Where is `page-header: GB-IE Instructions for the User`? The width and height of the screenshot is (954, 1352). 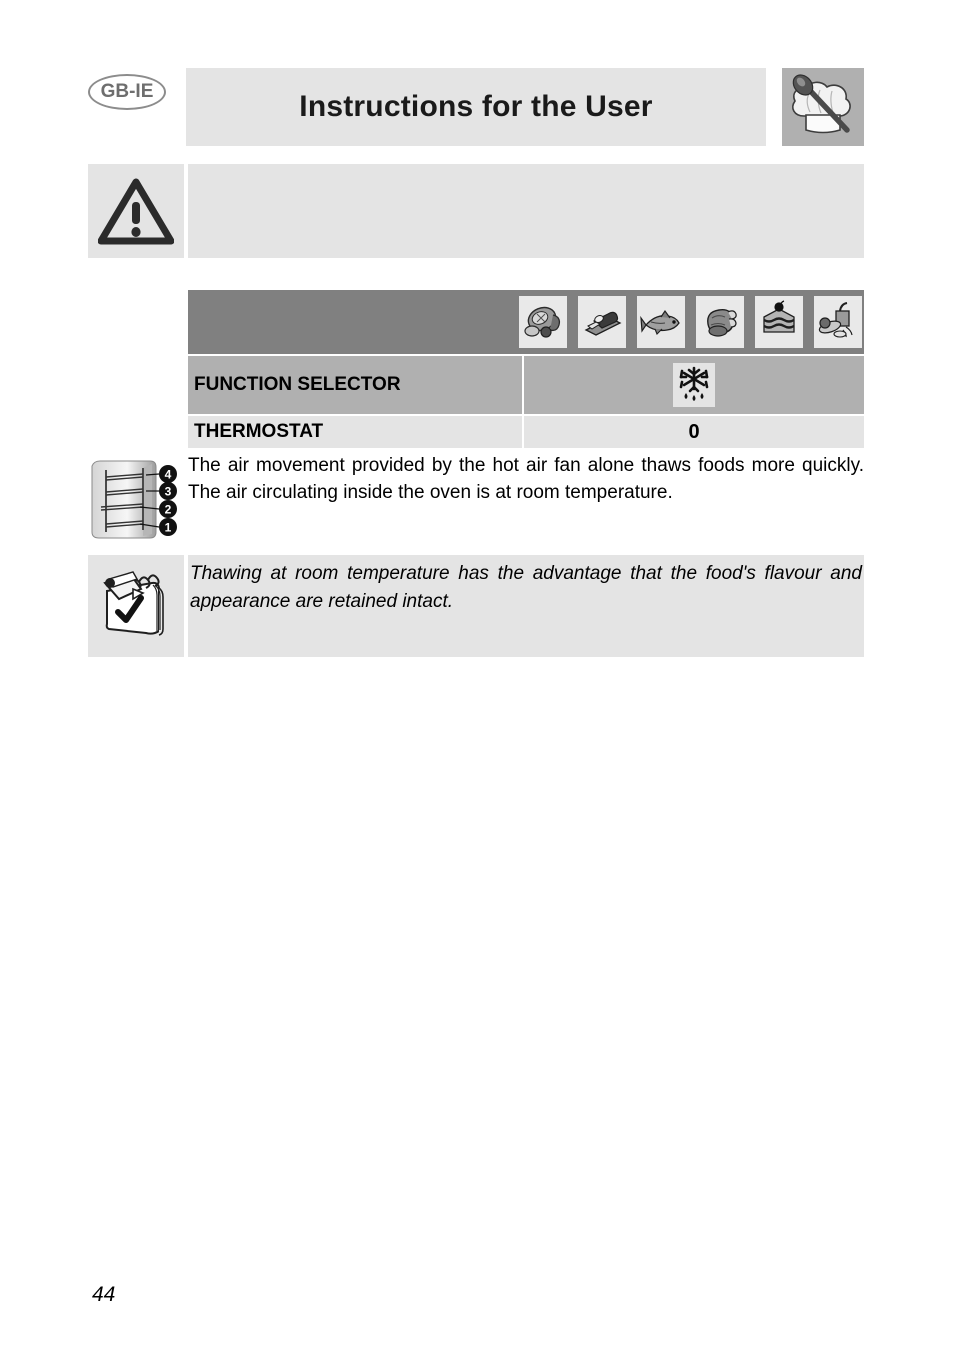 page-header: GB-IE Instructions for the User is located at coordinates (476, 108).